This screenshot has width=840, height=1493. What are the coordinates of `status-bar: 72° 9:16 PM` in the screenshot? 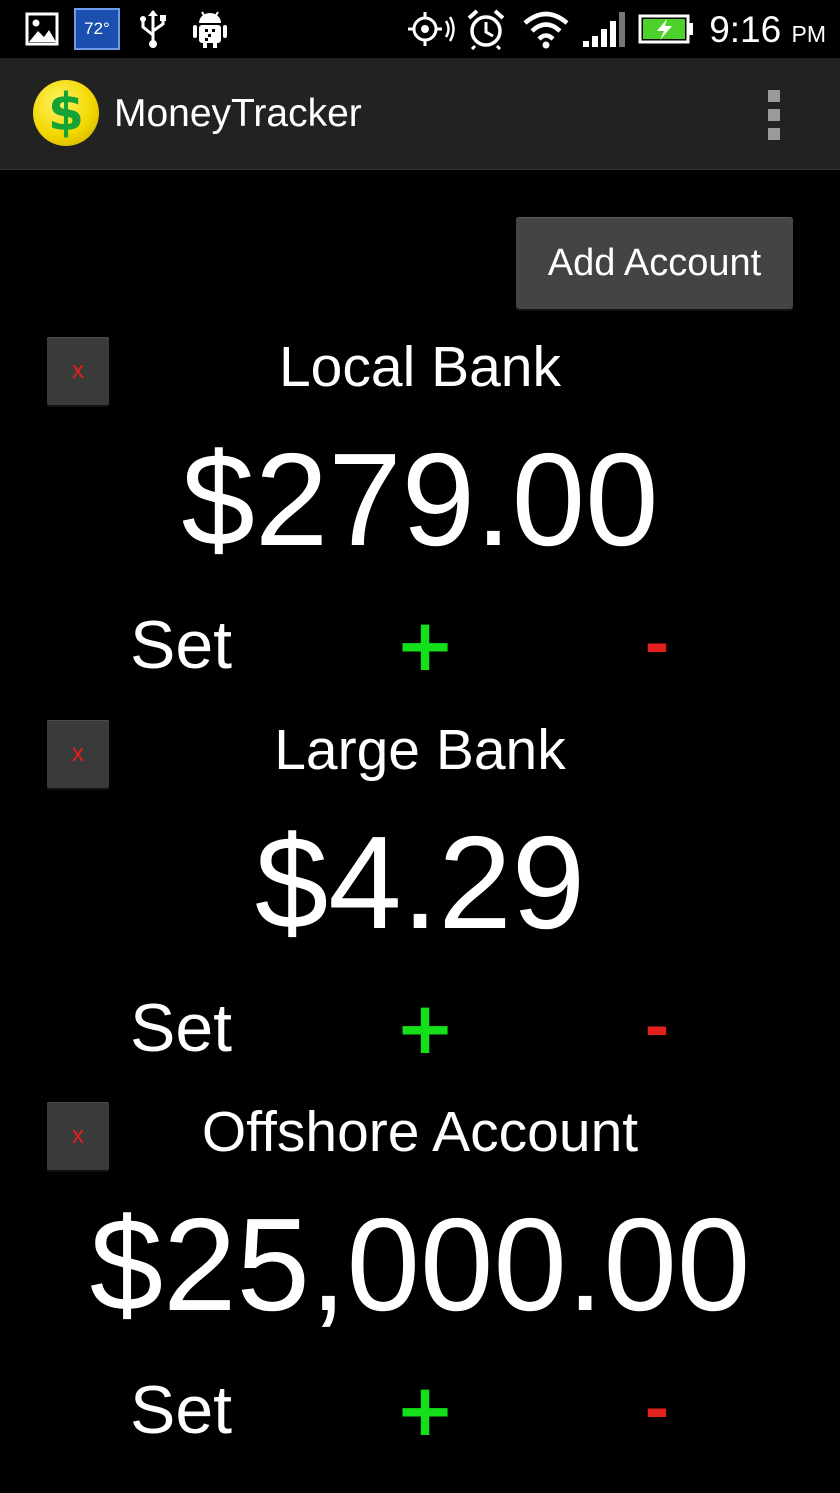 It's located at (420, 29).